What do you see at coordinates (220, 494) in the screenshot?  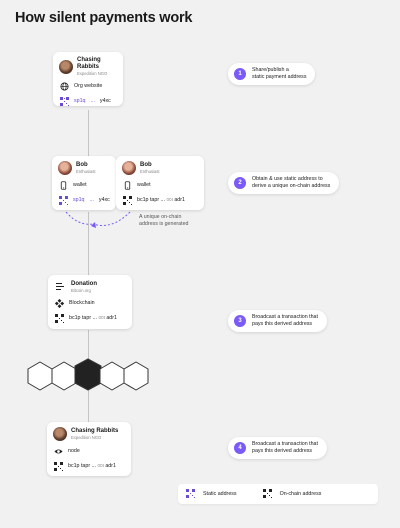 I see `legend-static-label: Static address` at bounding box center [220, 494].